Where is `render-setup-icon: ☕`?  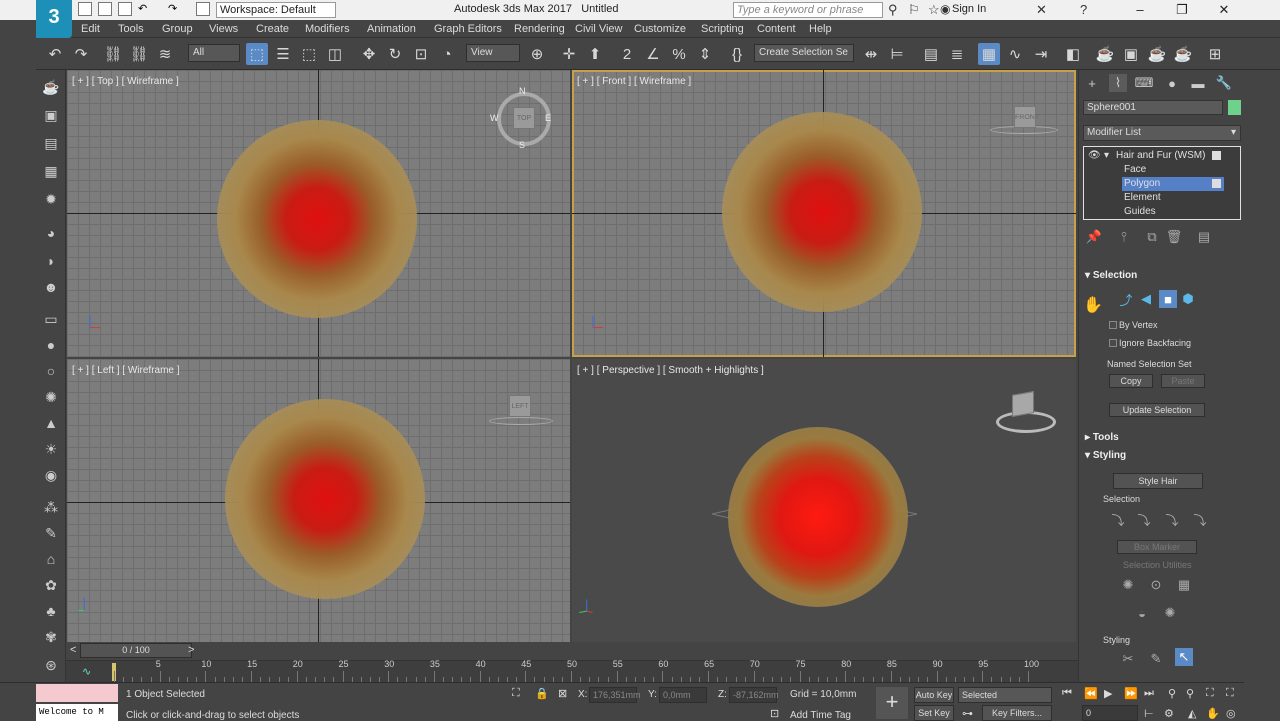 render-setup-icon: ☕ is located at coordinates (1105, 54).